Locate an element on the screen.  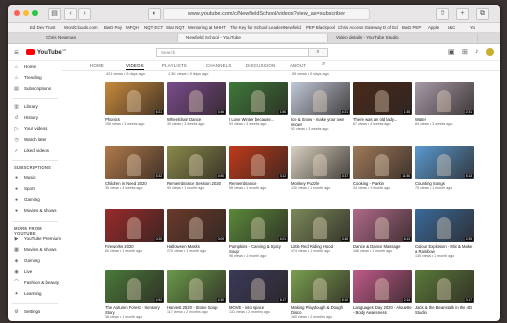
video-card: 5:13 Counting Songs 75 views • 1 month ago is located at coordinates (444, 168).